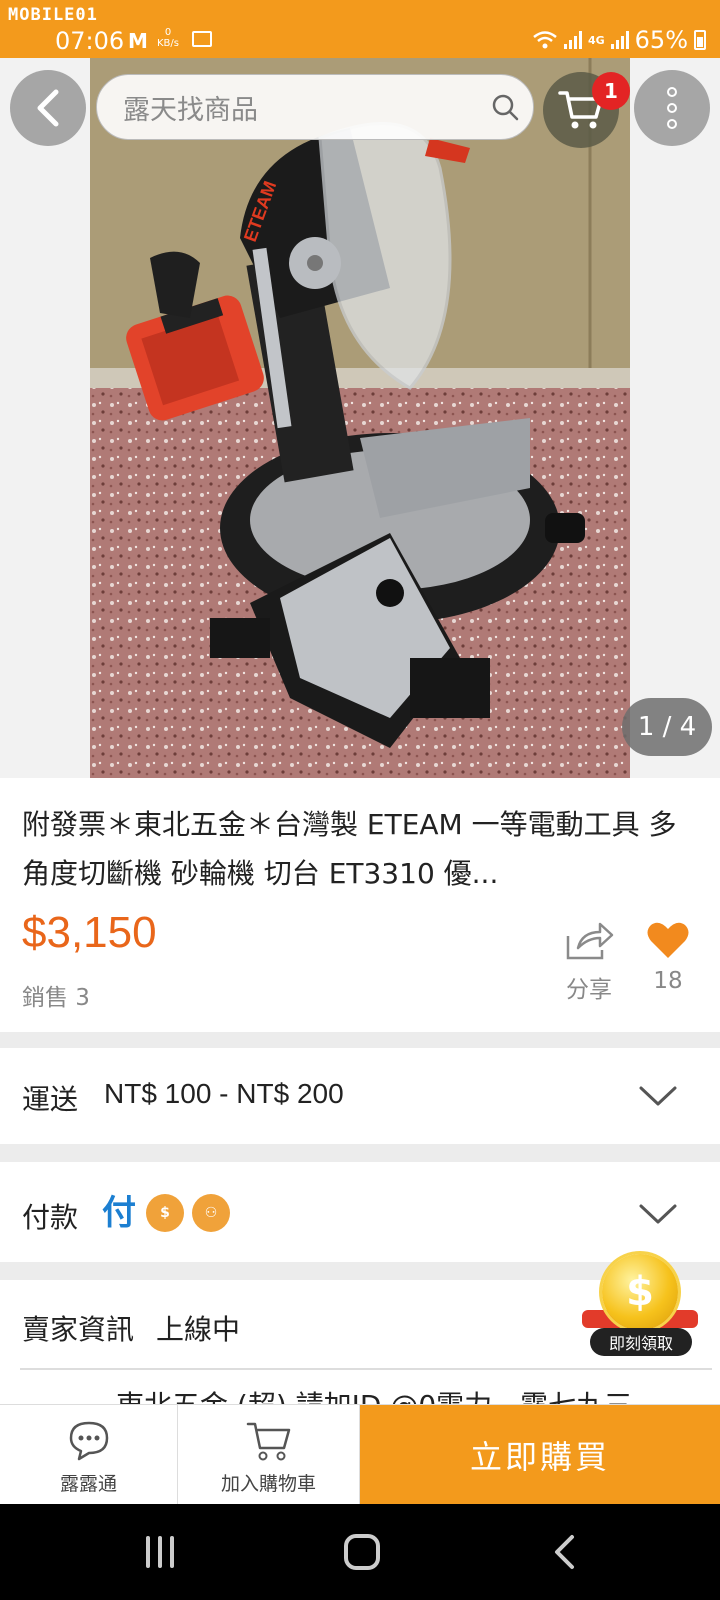 The image size is (720, 1600). I want to click on wifi-icon, so click(545, 40).